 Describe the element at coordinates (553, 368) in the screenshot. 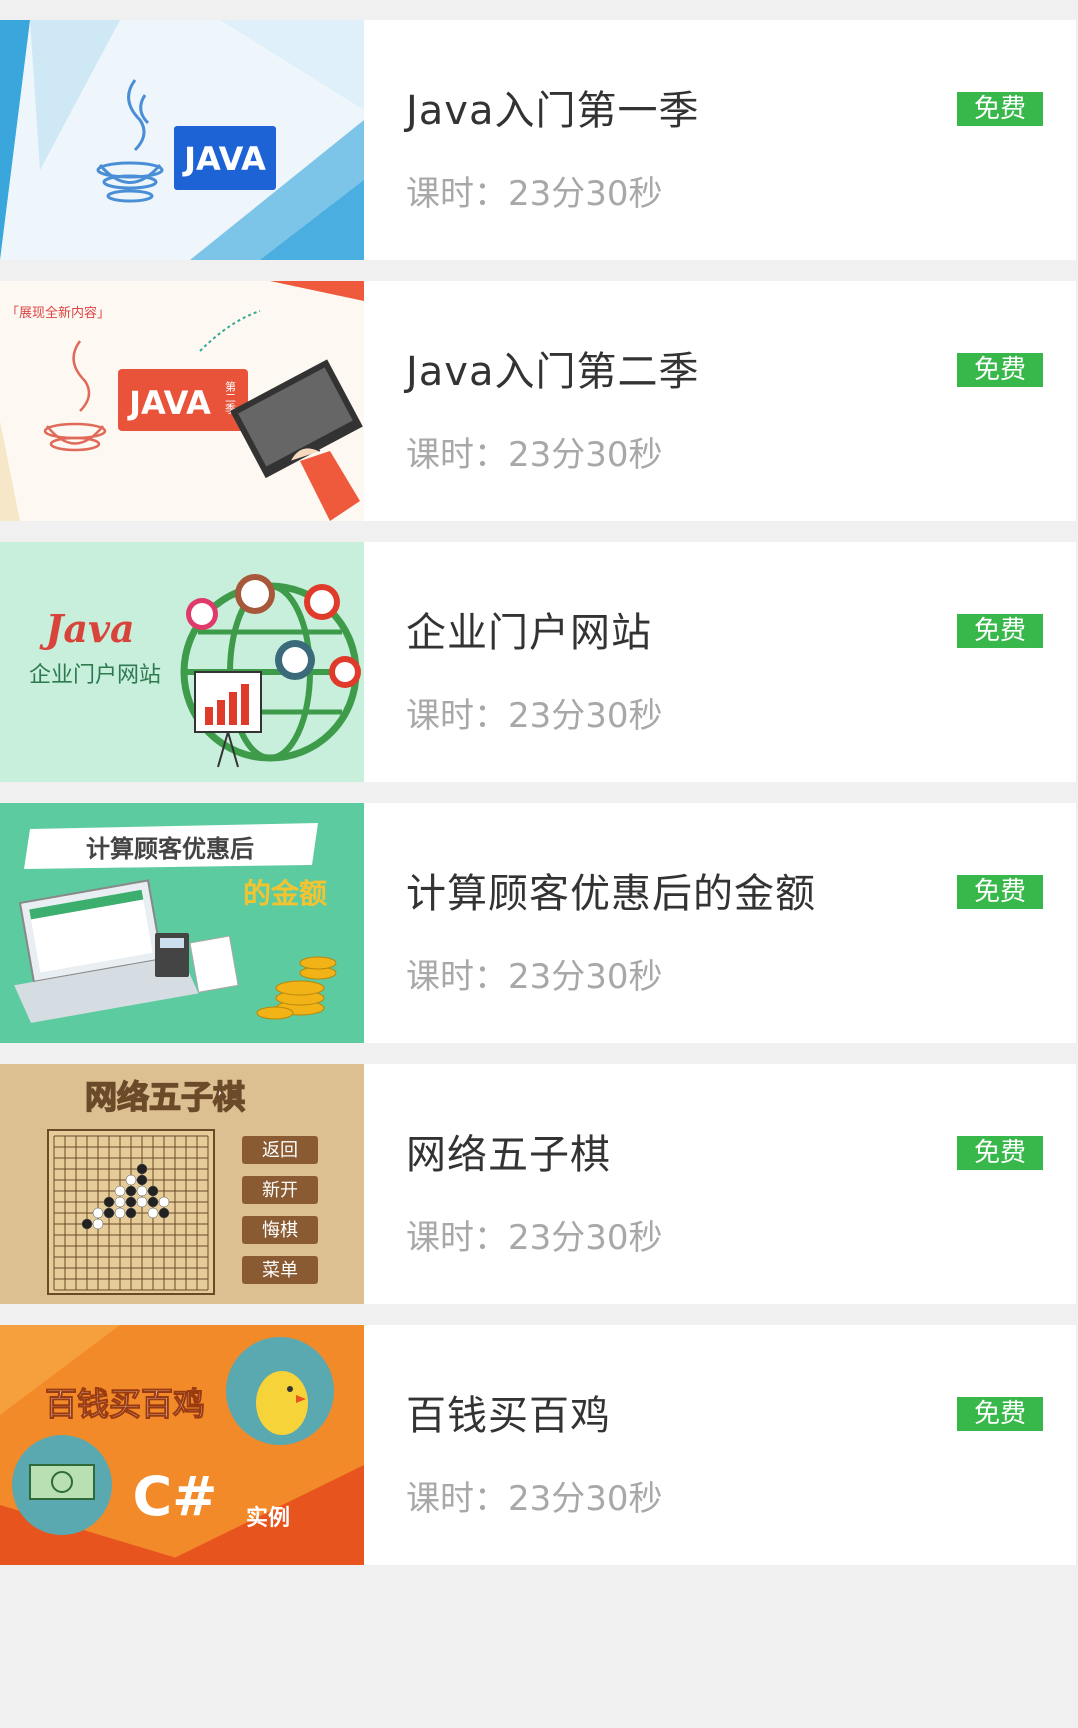

I see `course-title: Java入门第二季` at that location.